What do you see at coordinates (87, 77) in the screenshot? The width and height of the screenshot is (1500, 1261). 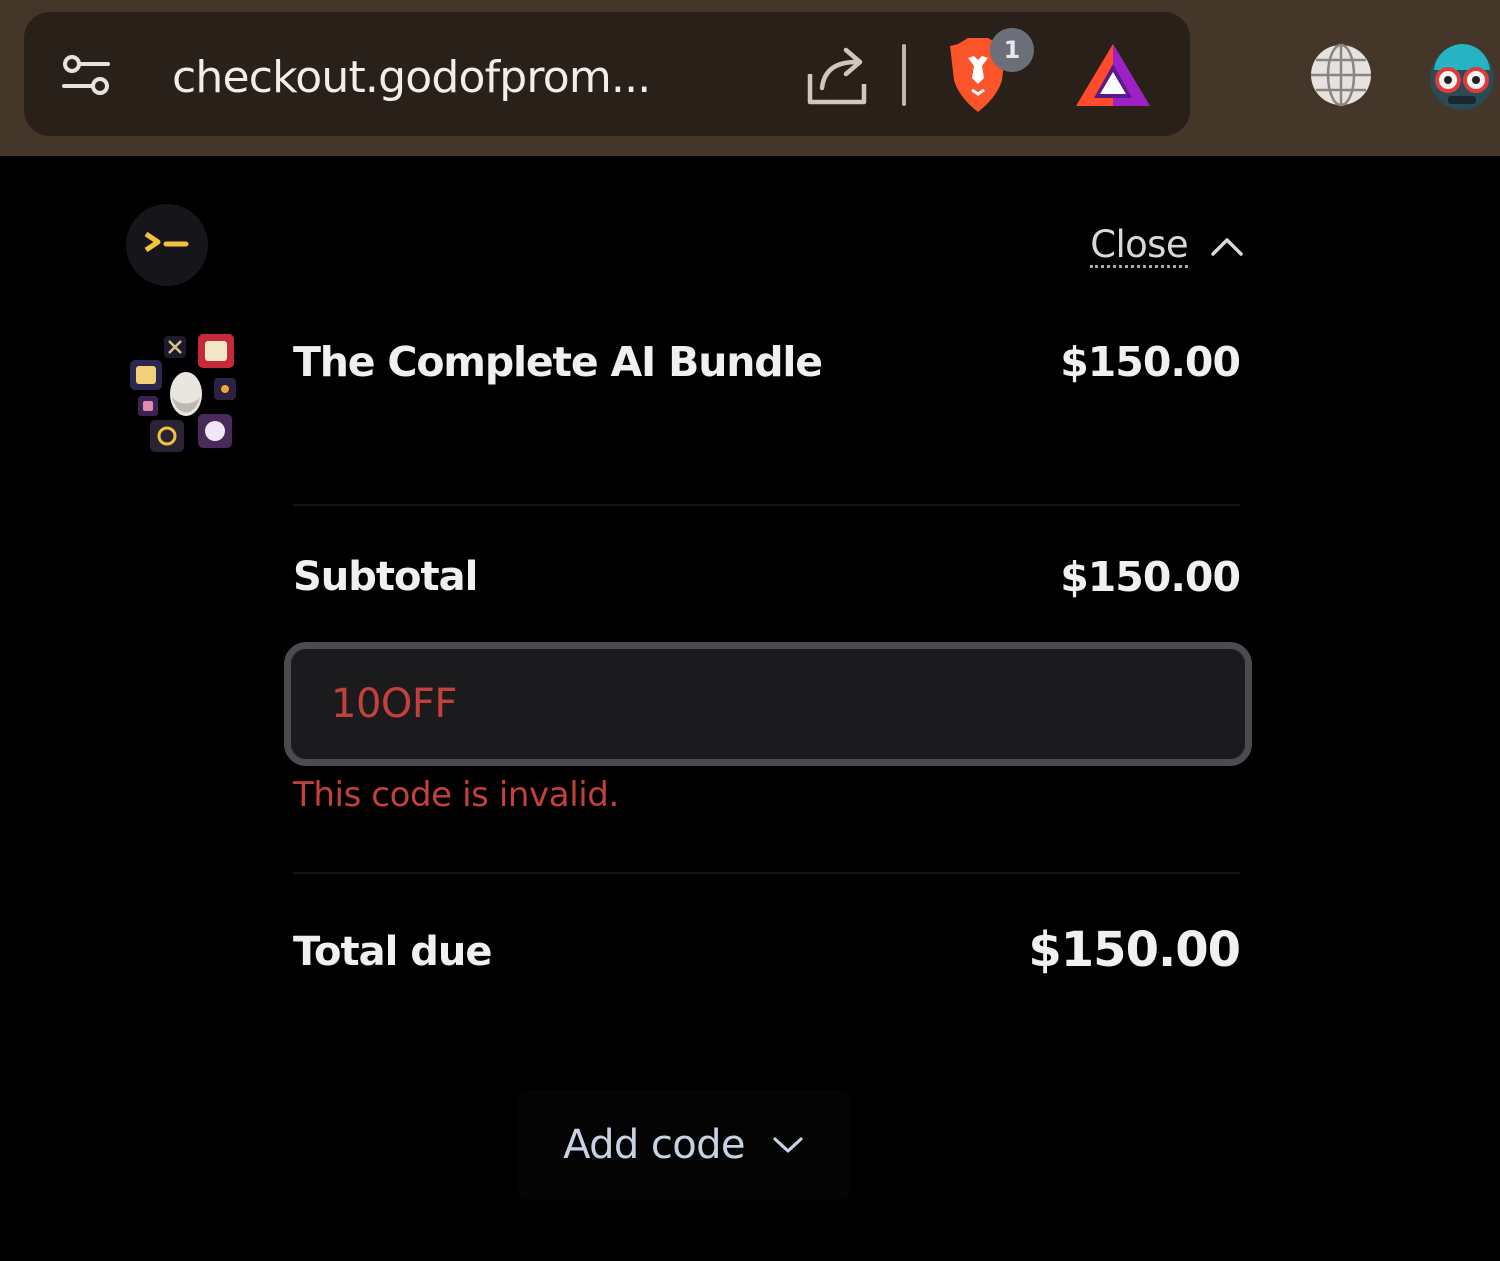 I see `site-settings-icon` at bounding box center [87, 77].